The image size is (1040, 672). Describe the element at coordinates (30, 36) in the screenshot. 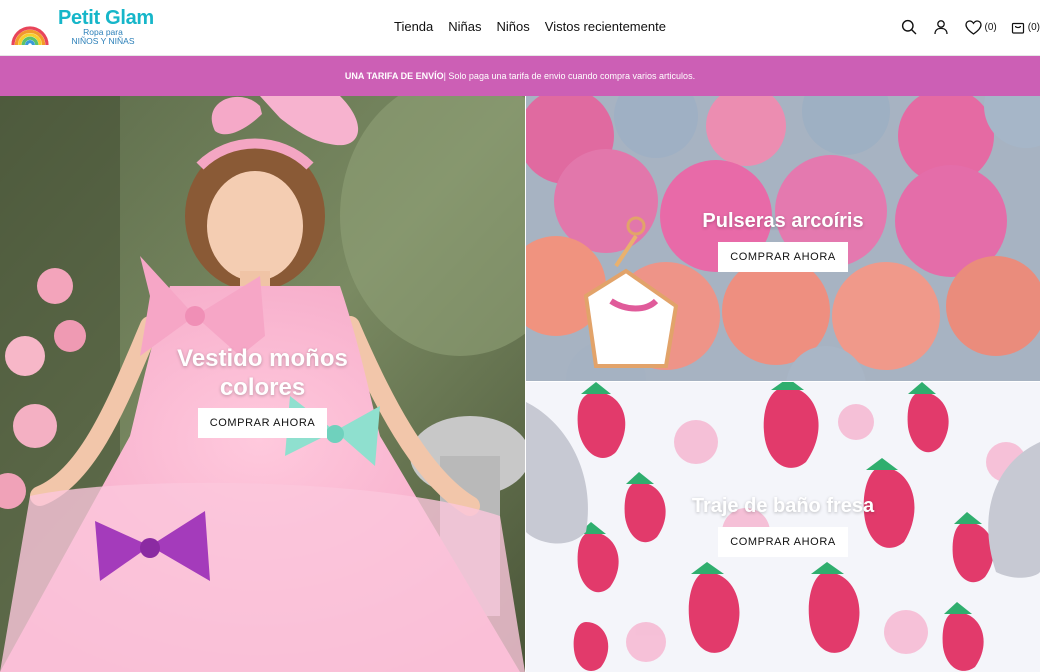

I see `rainbow-logo-icon` at that location.